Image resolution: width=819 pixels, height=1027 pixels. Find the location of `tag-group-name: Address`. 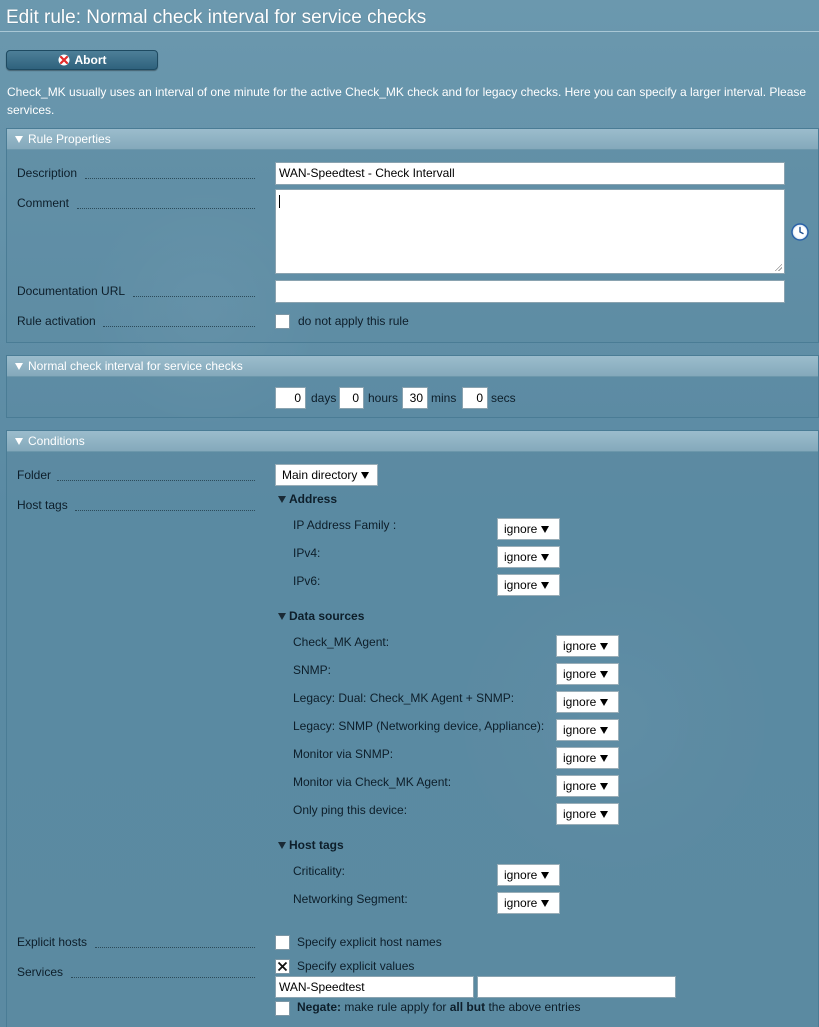

tag-group-name: Address is located at coordinates (313, 499).